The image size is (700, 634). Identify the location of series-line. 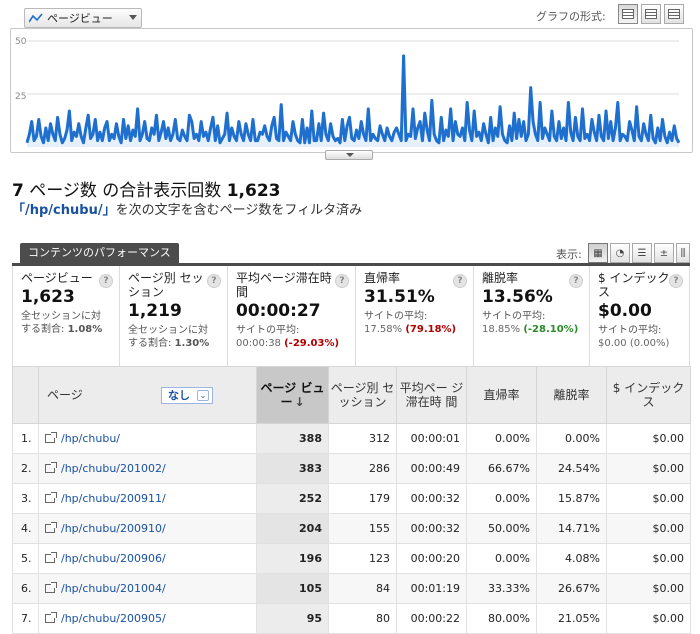
(353, 99).